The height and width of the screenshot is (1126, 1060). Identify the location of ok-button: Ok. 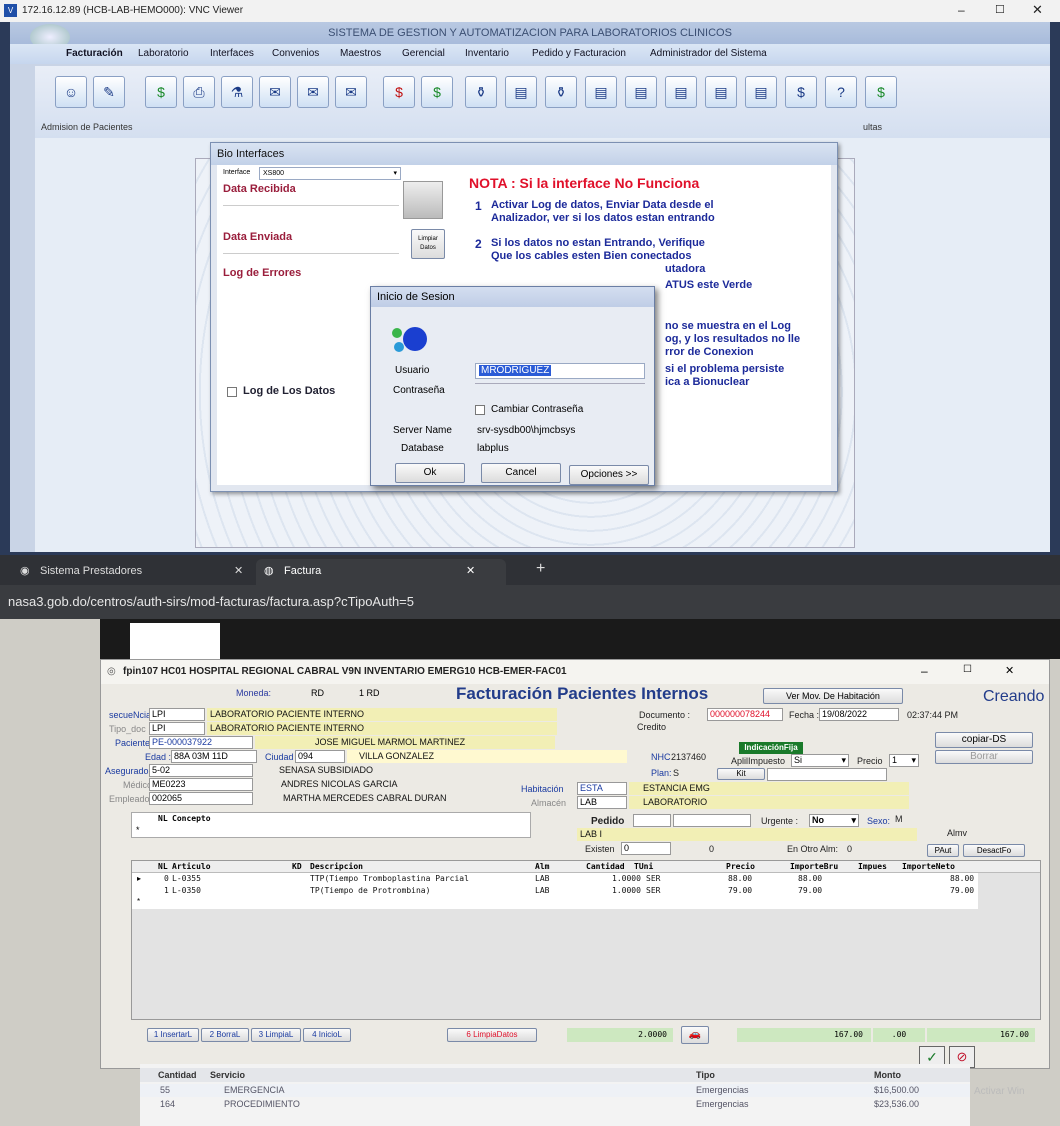
(430, 473).